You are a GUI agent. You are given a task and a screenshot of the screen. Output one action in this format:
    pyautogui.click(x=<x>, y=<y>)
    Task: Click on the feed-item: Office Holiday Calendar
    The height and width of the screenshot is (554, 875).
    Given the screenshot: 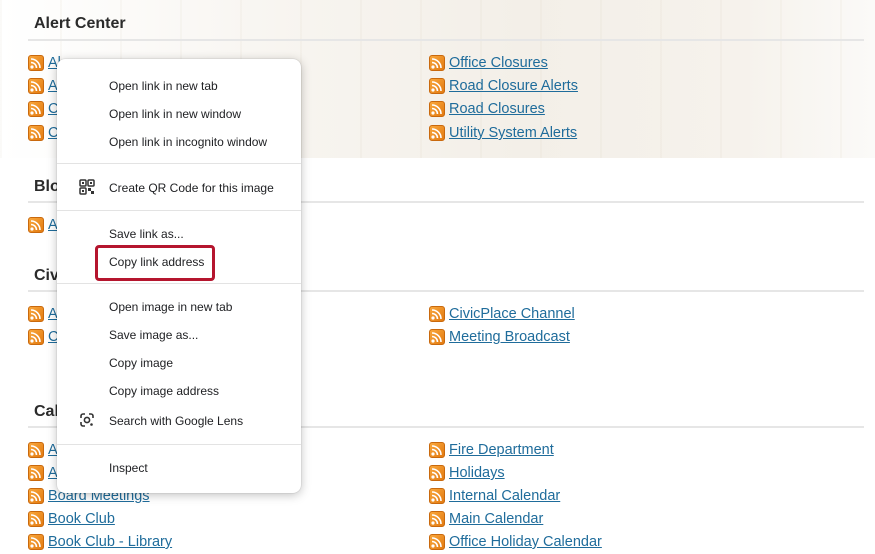 What is the action you would take?
    pyautogui.click(x=515, y=542)
    